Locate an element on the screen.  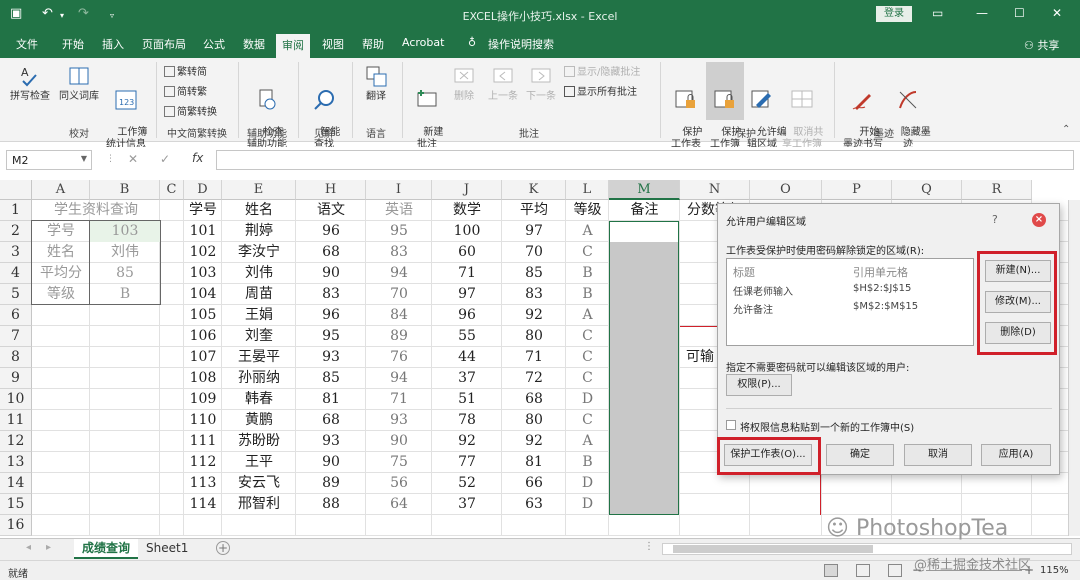
table-cell: 苏盼盼 is located at coordinates (259, 441).